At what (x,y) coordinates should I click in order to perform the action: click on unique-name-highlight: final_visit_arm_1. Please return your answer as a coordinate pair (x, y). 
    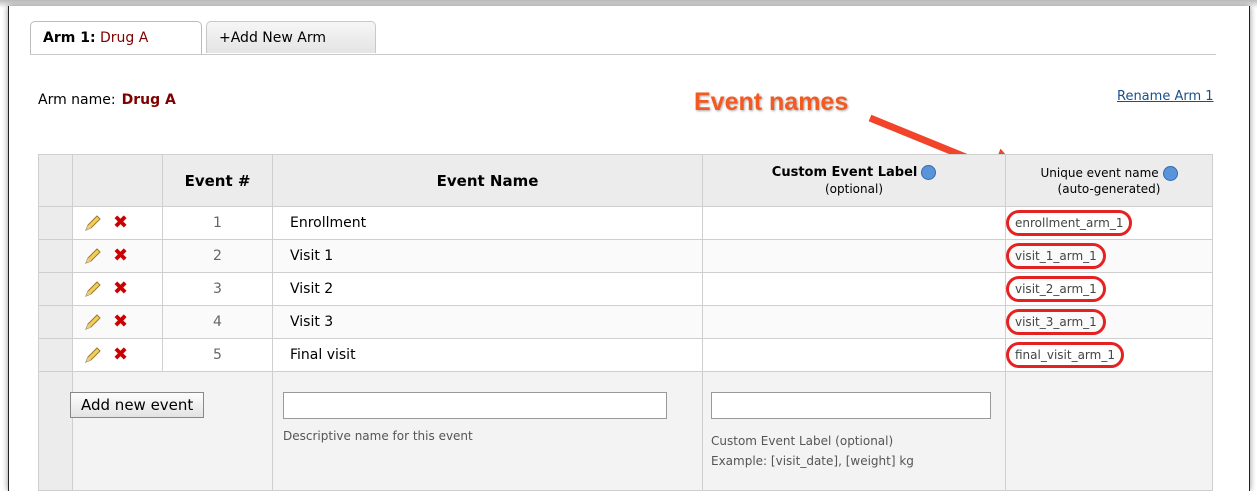
    Looking at the image, I should click on (1065, 355).